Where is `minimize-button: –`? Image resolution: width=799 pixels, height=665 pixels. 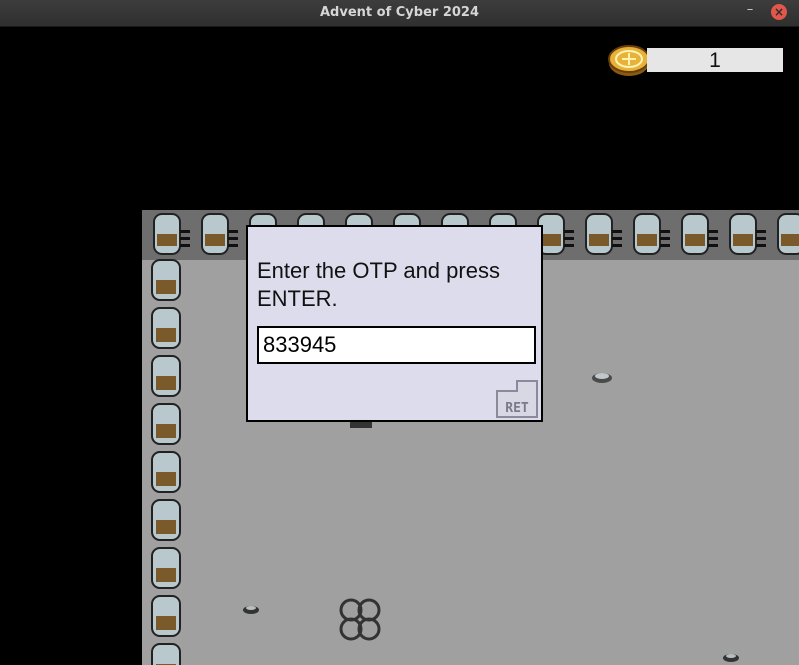
minimize-button: – is located at coordinates (750, 10).